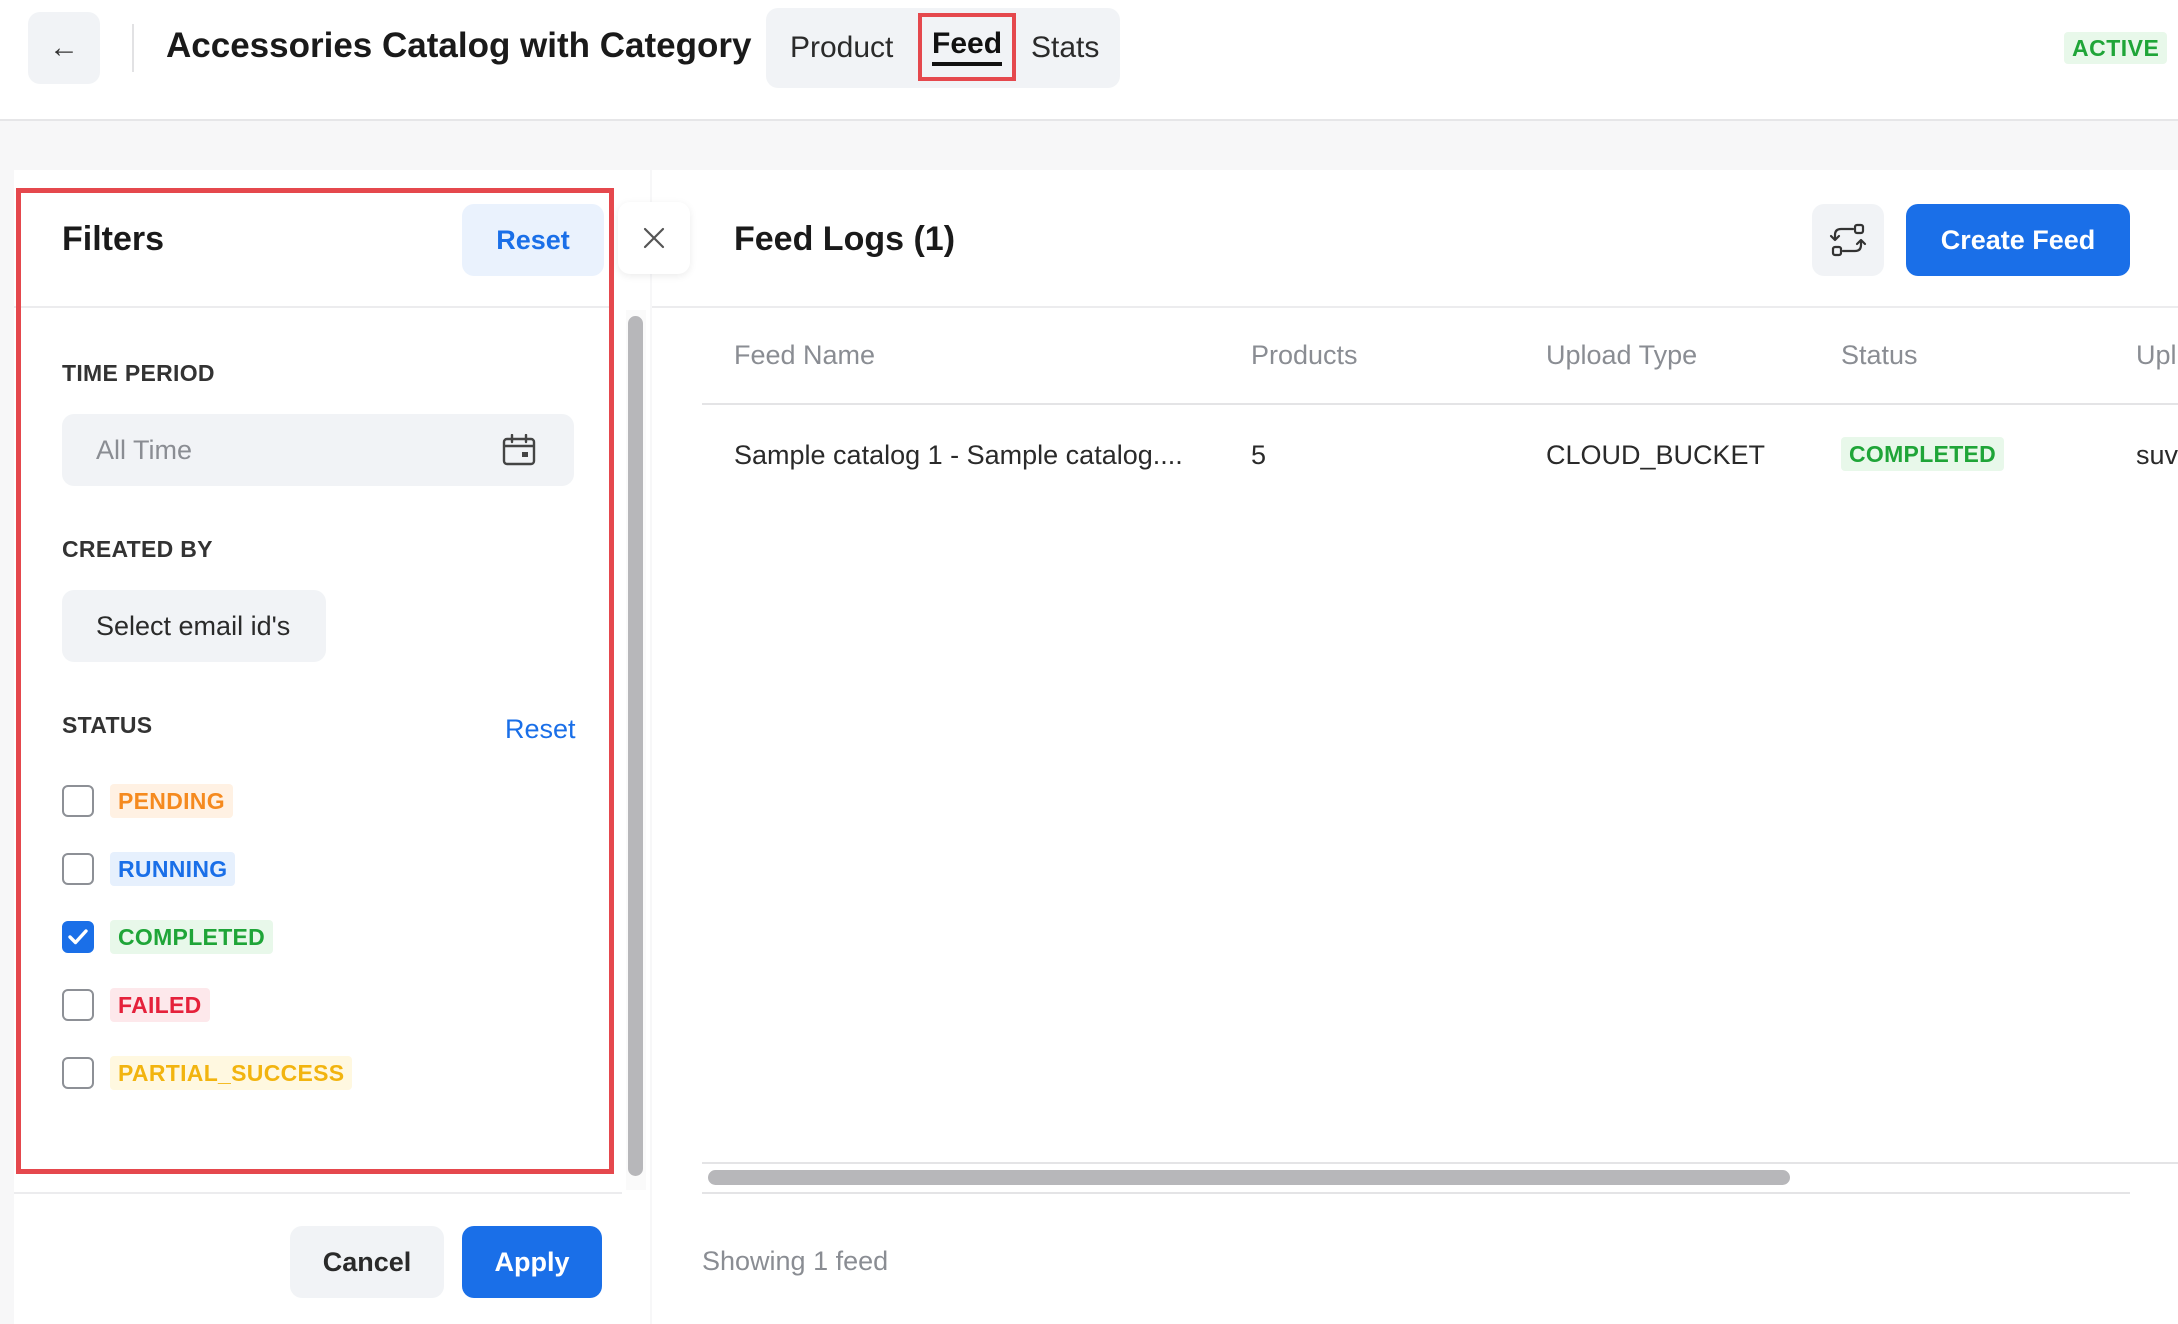 This screenshot has width=2178, height=1324. What do you see at coordinates (192, 937) in the screenshot?
I see `status-chip: COMPLETED` at bounding box center [192, 937].